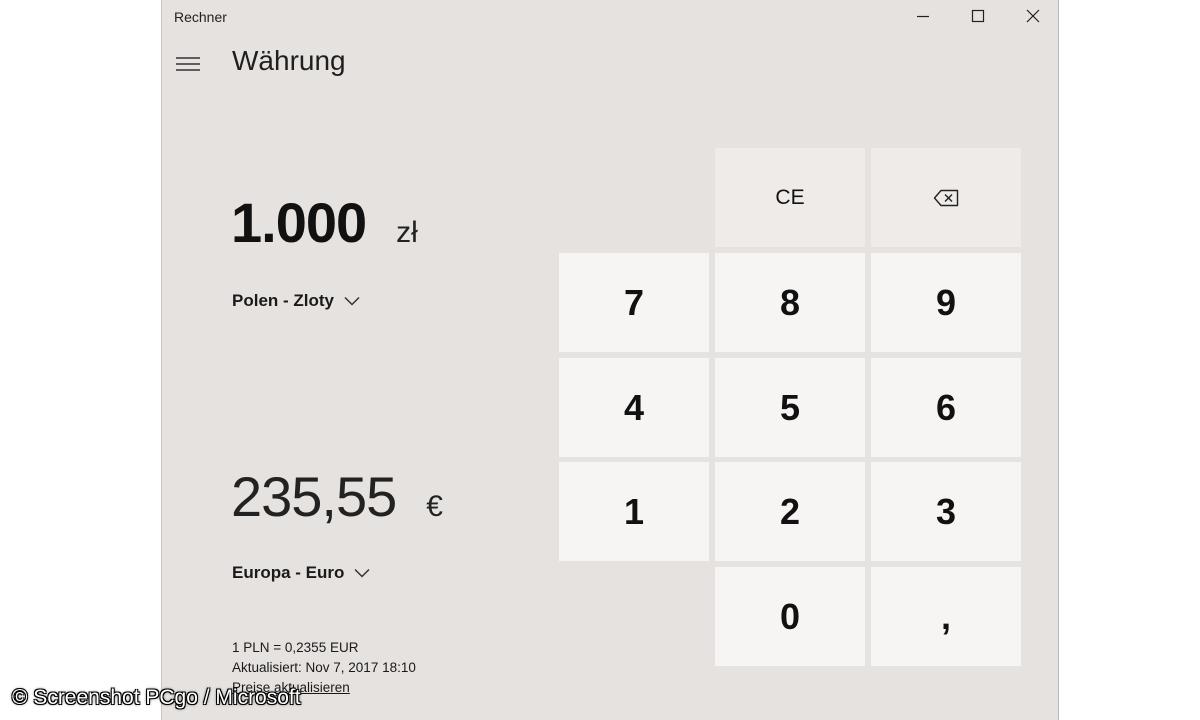 Image resolution: width=1200 pixels, height=720 pixels. I want to click on to-currency-dropdown: Europa - Euro, so click(301, 573).